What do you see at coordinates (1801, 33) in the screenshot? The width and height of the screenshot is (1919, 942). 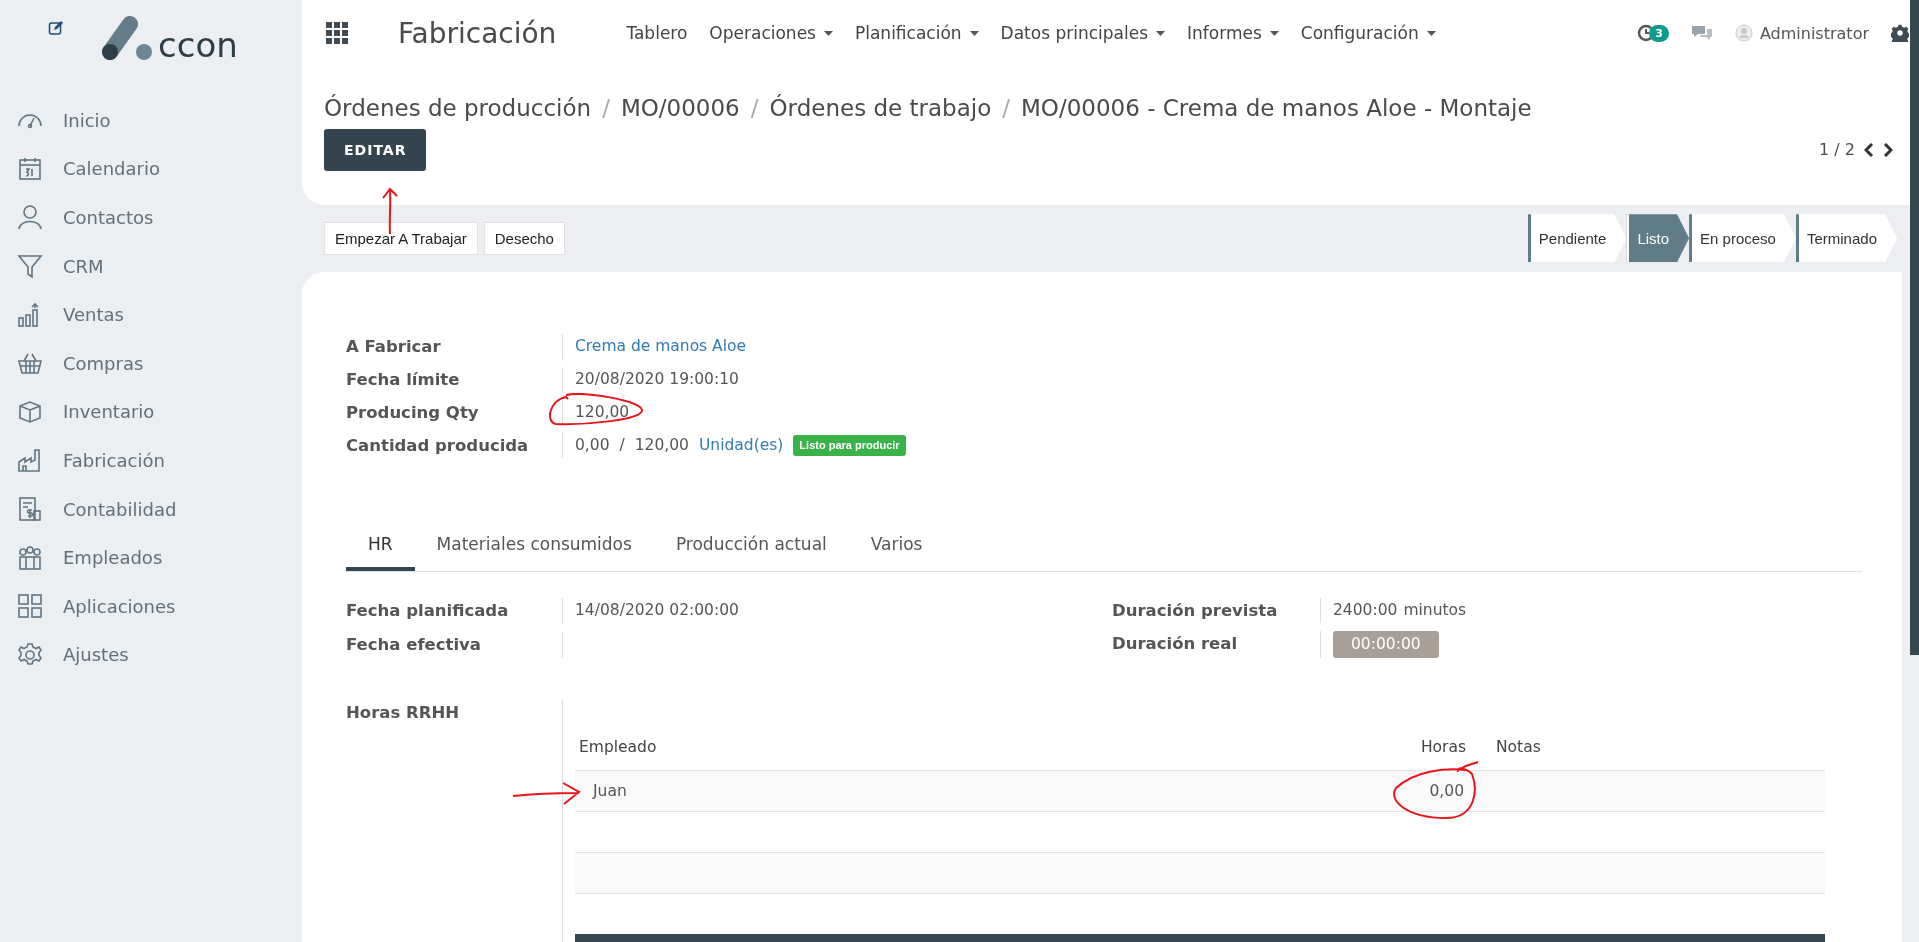 I see `user-menu: Administrator` at bounding box center [1801, 33].